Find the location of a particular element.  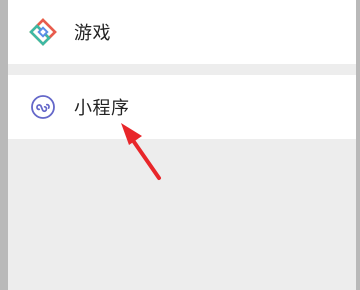

window-frame-left is located at coordinates (4, 145).